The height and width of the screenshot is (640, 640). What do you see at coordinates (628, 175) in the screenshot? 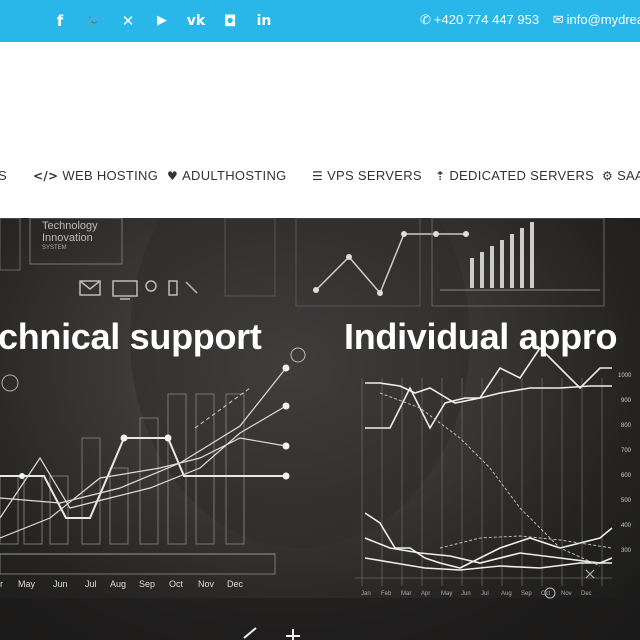
I see `nav-label-saas: SAA` at bounding box center [628, 175].